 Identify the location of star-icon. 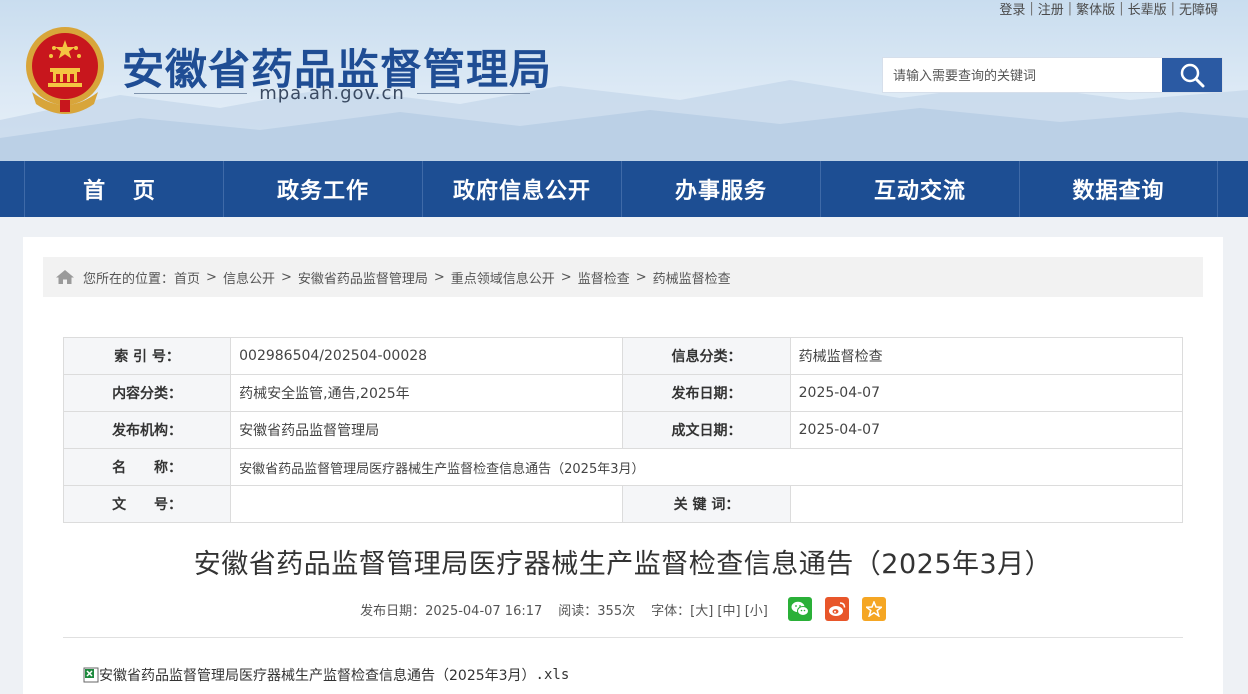
(873, 609).